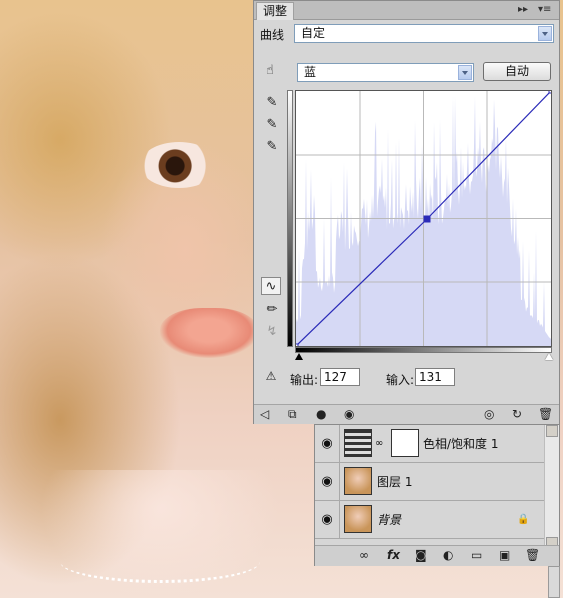  Describe the element at coordinates (406, 10) in the screenshot. I see `panel-titlebar: 调整 ▸▸ ▾≡` at that location.